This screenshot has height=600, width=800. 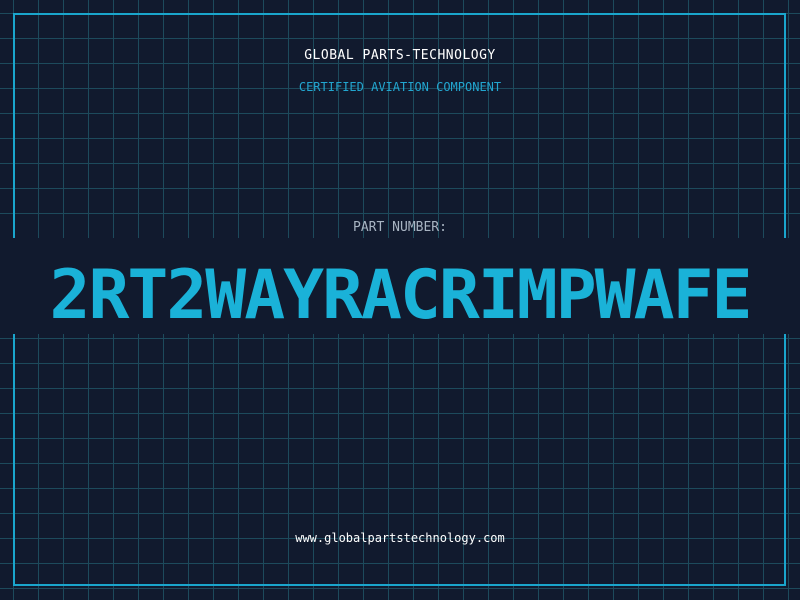 What do you see at coordinates (400, 538) in the screenshot?
I see `website-url: www.globalpartstechnology.com` at bounding box center [400, 538].